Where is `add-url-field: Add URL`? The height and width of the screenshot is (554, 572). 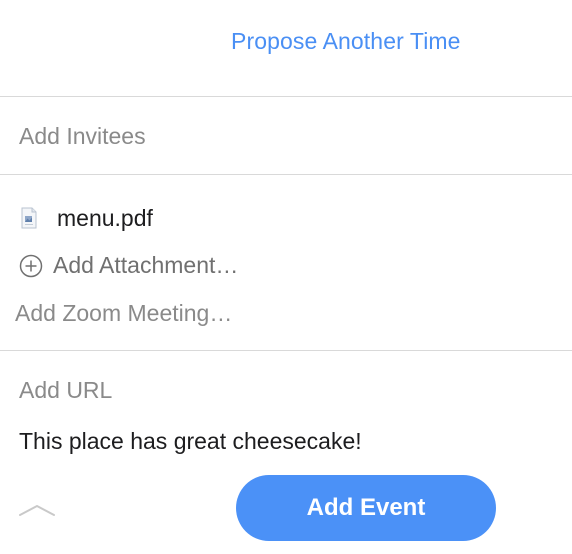
add-url-field: Add URL is located at coordinates (65, 390).